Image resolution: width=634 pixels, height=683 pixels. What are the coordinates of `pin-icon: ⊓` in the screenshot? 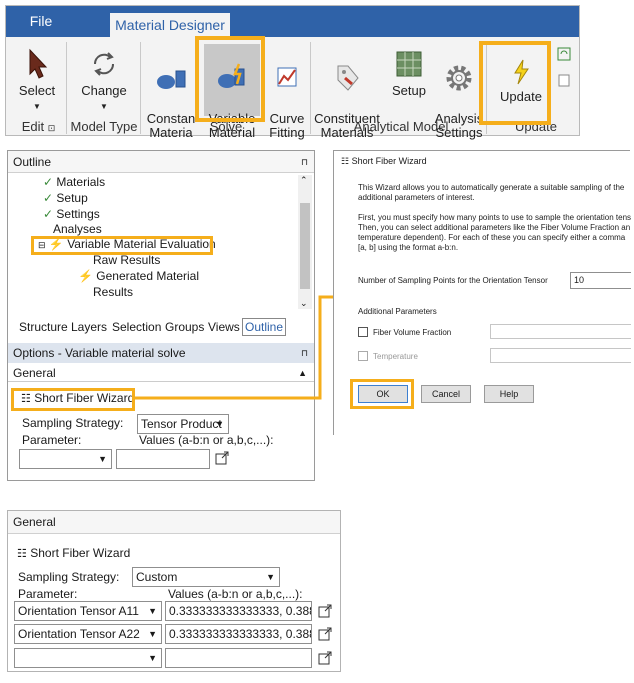 It's located at (304, 162).